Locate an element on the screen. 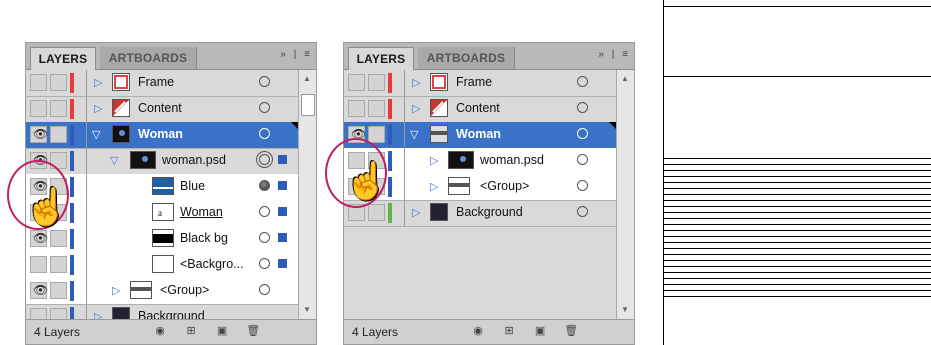 The height and width of the screenshot is (345, 931). selection-square-icon is located at coordinates (282, 237).